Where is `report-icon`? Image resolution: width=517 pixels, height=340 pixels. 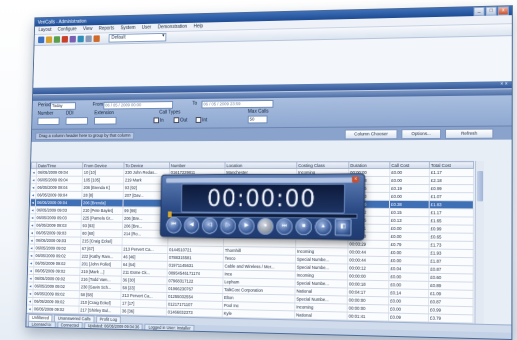
report-icon is located at coordinates (72, 39).